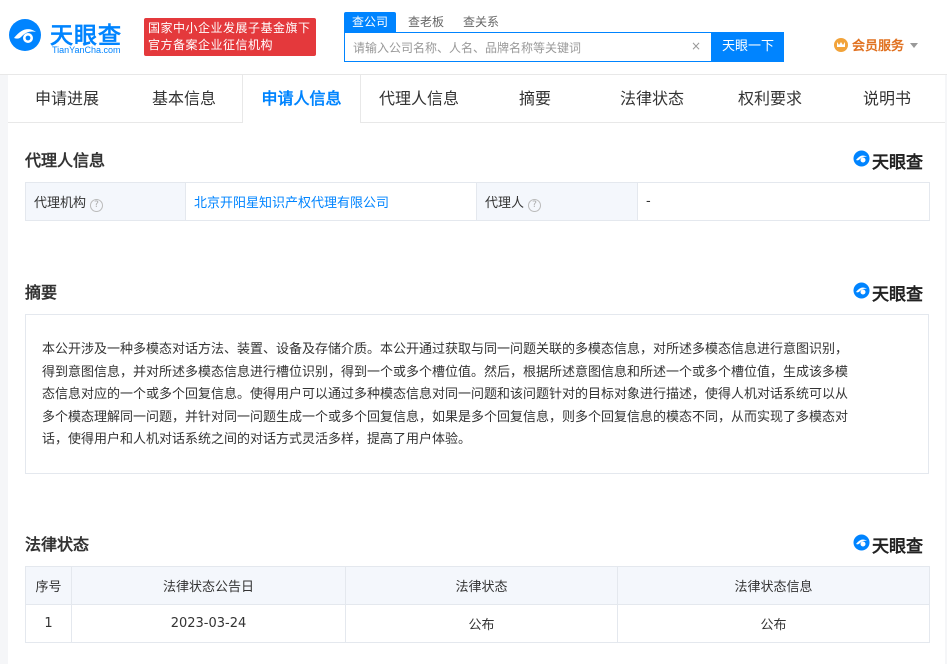  I want to click on table-cell: 2023-03-24, so click(208, 623).